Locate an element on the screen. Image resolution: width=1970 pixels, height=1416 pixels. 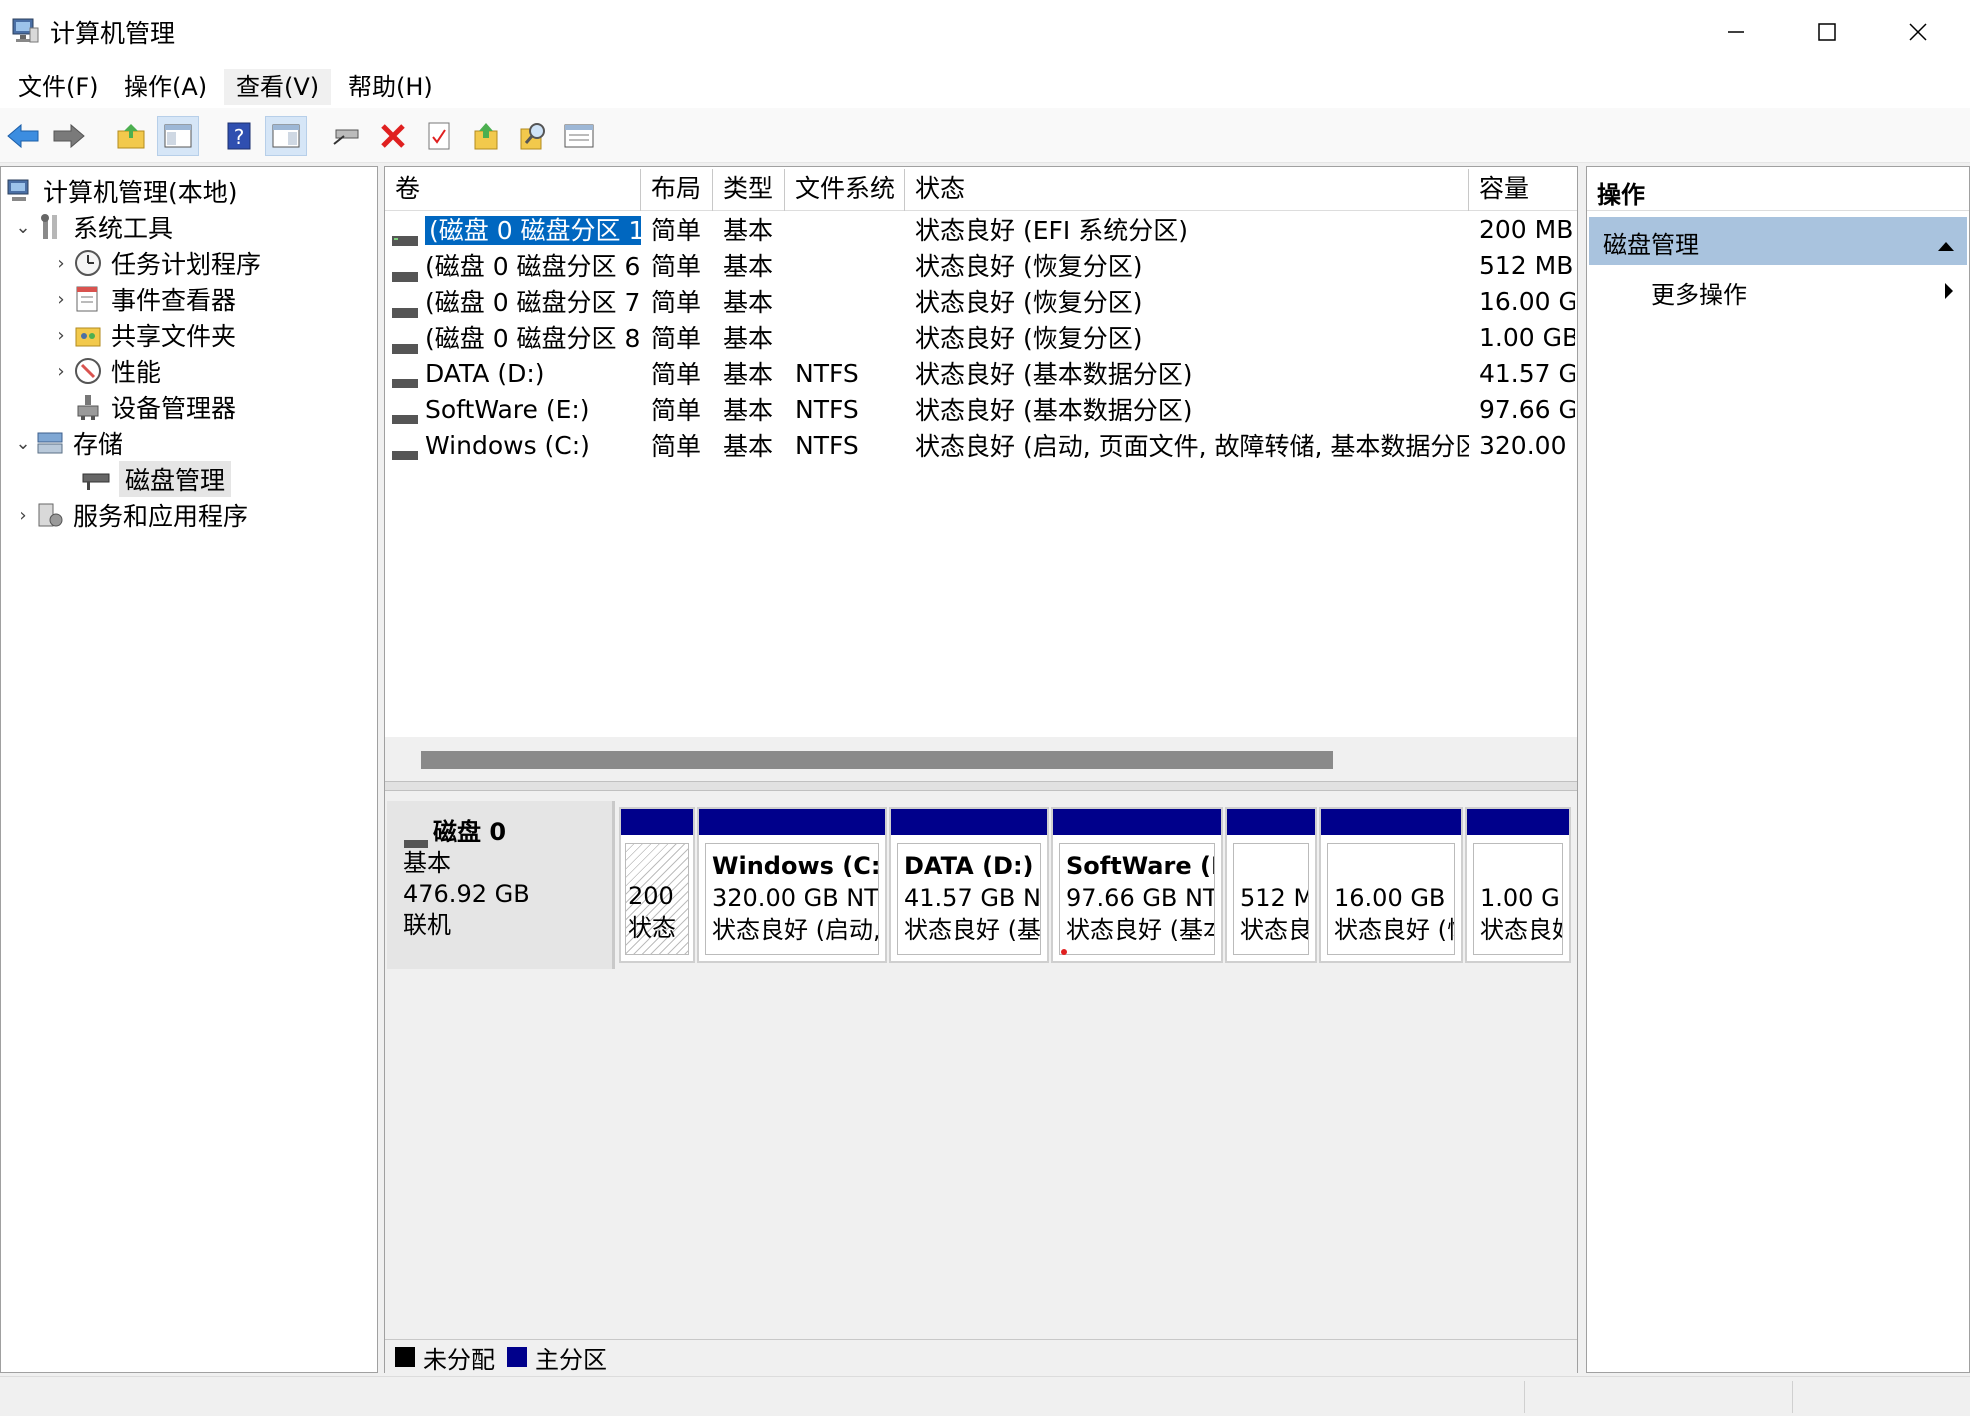
minimize-button is located at coordinates (1736, 31).